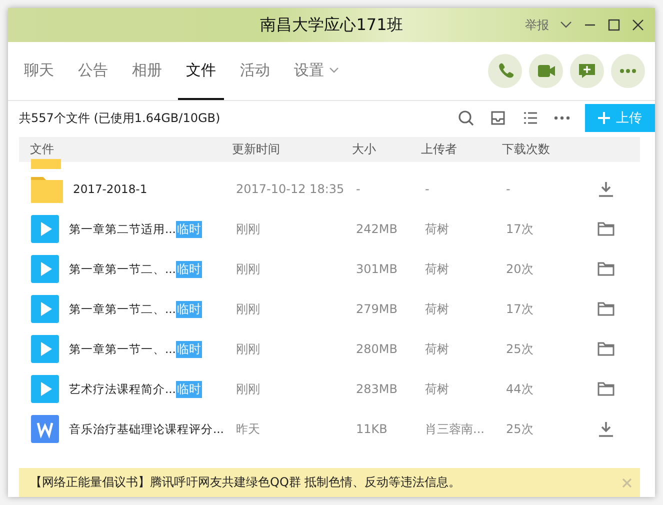 The image size is (663, 505). Describe the element at coordinates (110, 189) in the screenshot. I see `file-name: 2017-2018-1` at that location.